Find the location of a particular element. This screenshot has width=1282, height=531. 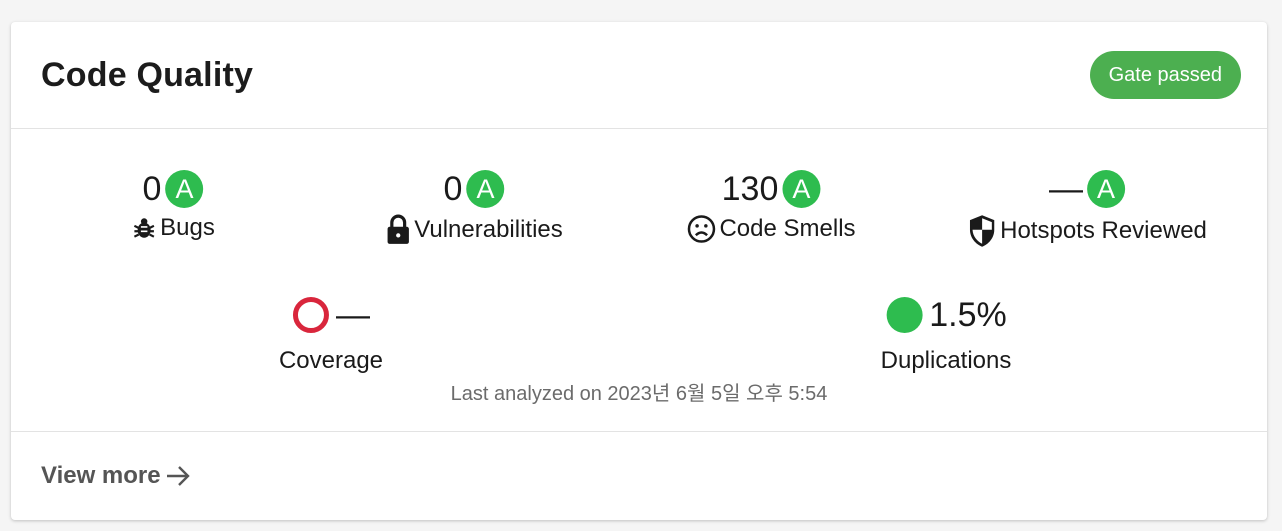

coverage-value: — is located at coordinates (353, 314).